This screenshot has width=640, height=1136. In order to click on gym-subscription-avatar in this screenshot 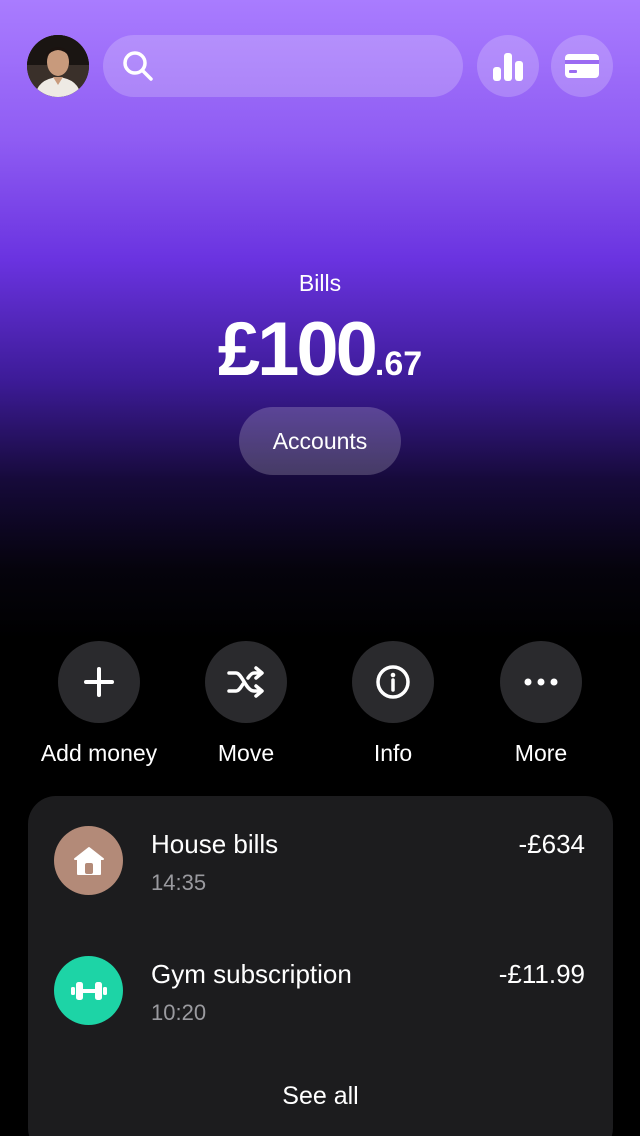, I will do `click(88, 990)`.